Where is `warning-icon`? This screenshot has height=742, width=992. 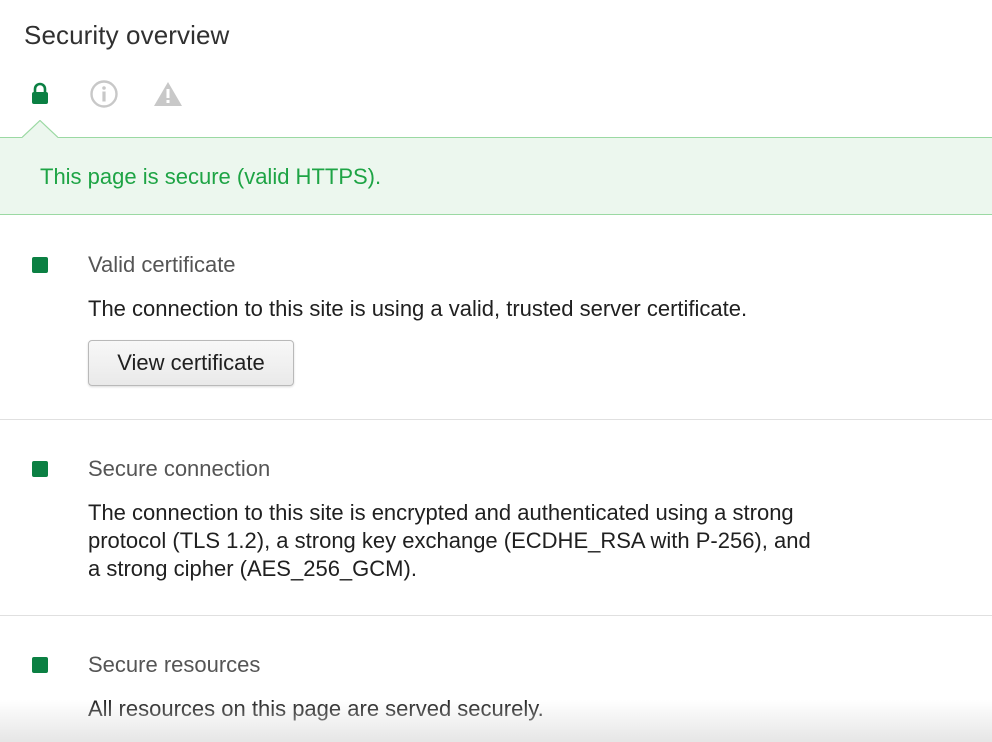
warning-icon is located at coordinates (168, 94).